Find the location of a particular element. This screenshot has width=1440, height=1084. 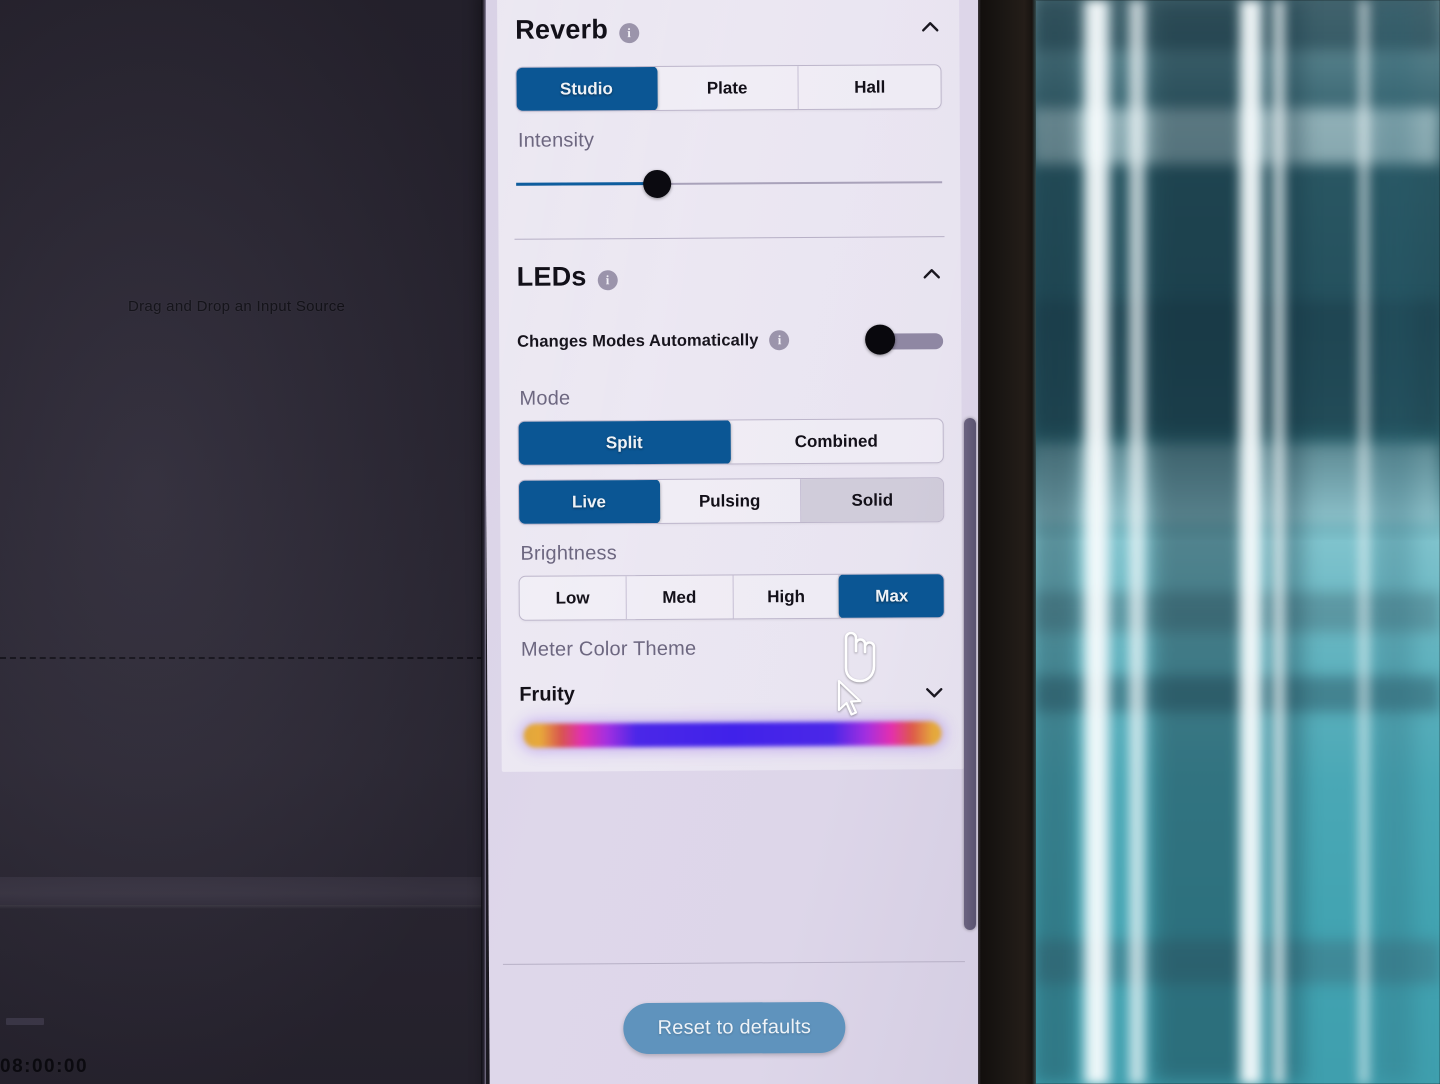

section-reverb: Reverb i Studio Plate Hall Intensity is located at coordinates (728, 119).